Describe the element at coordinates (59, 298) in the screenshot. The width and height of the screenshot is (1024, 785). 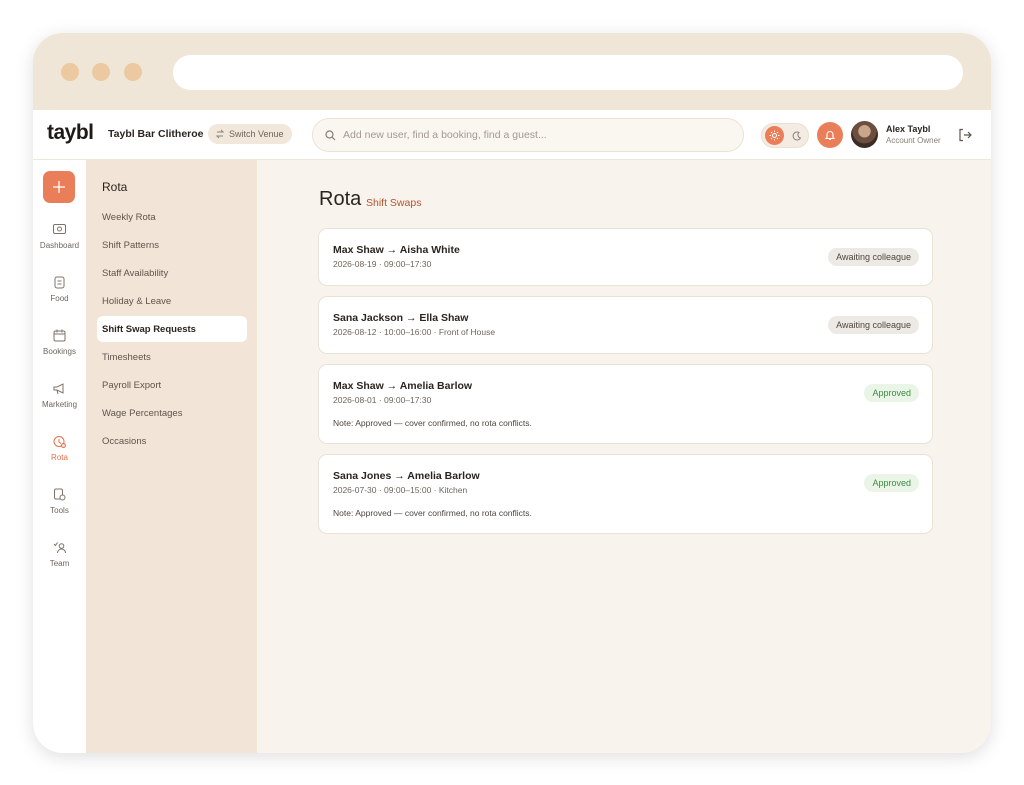
I see `rail-label: Food` at that location.